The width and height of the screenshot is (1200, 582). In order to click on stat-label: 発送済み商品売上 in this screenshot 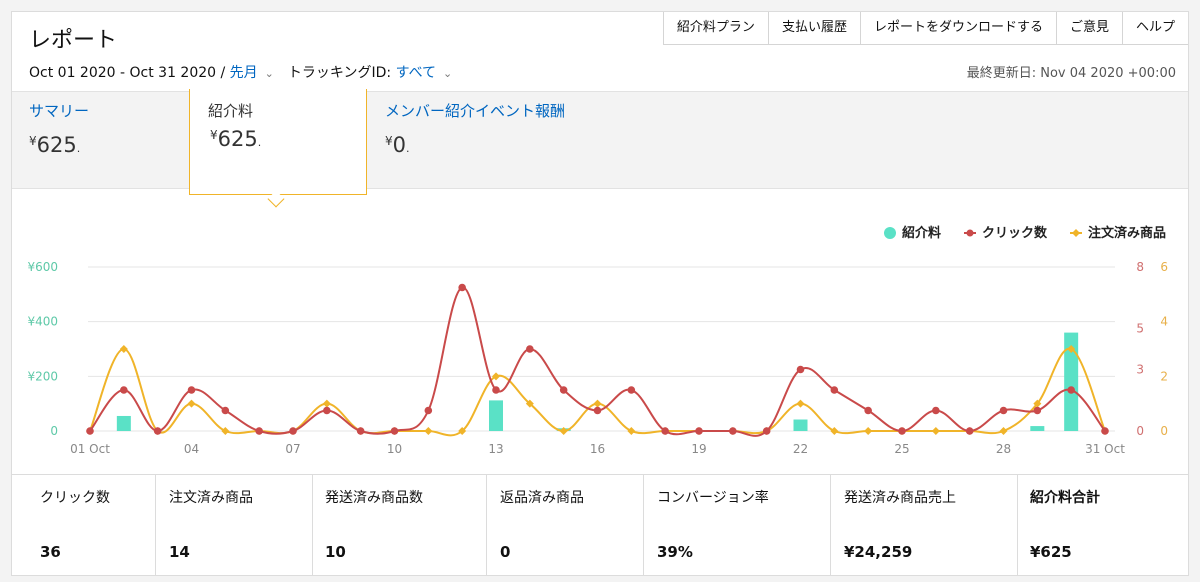, I will do `click(900, 498)`.